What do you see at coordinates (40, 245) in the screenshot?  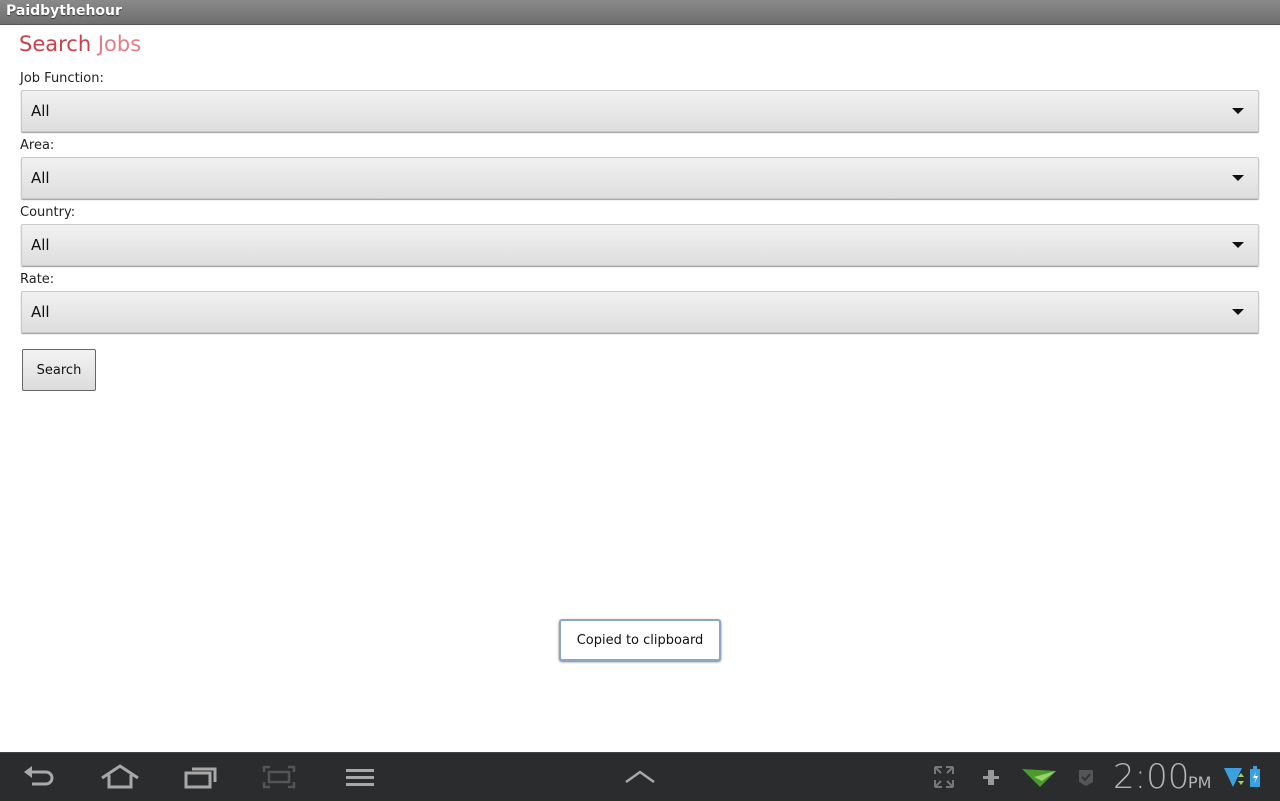 I see `country-value: All` at bounding box center [40, 245].